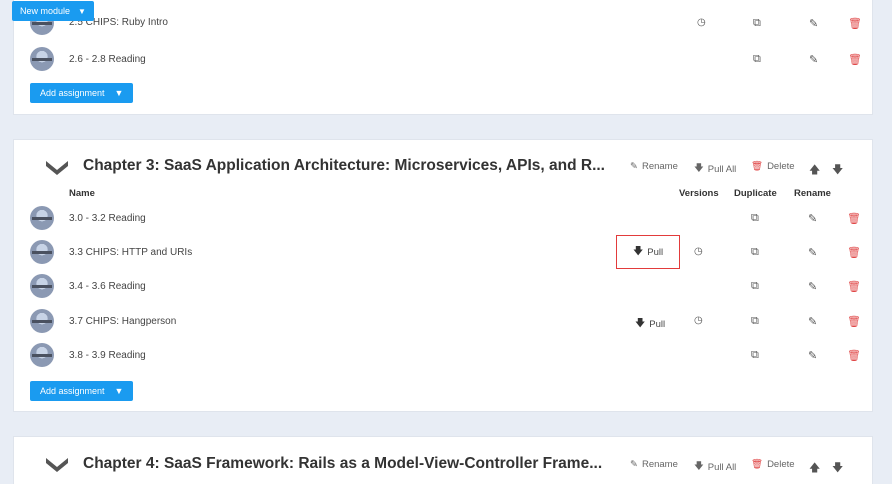 The width and height of the screenshot is (892, 484). Describe the element at coordinates (699, 193) in the screenshot. I see `column-header-versions: Versions` at that location.